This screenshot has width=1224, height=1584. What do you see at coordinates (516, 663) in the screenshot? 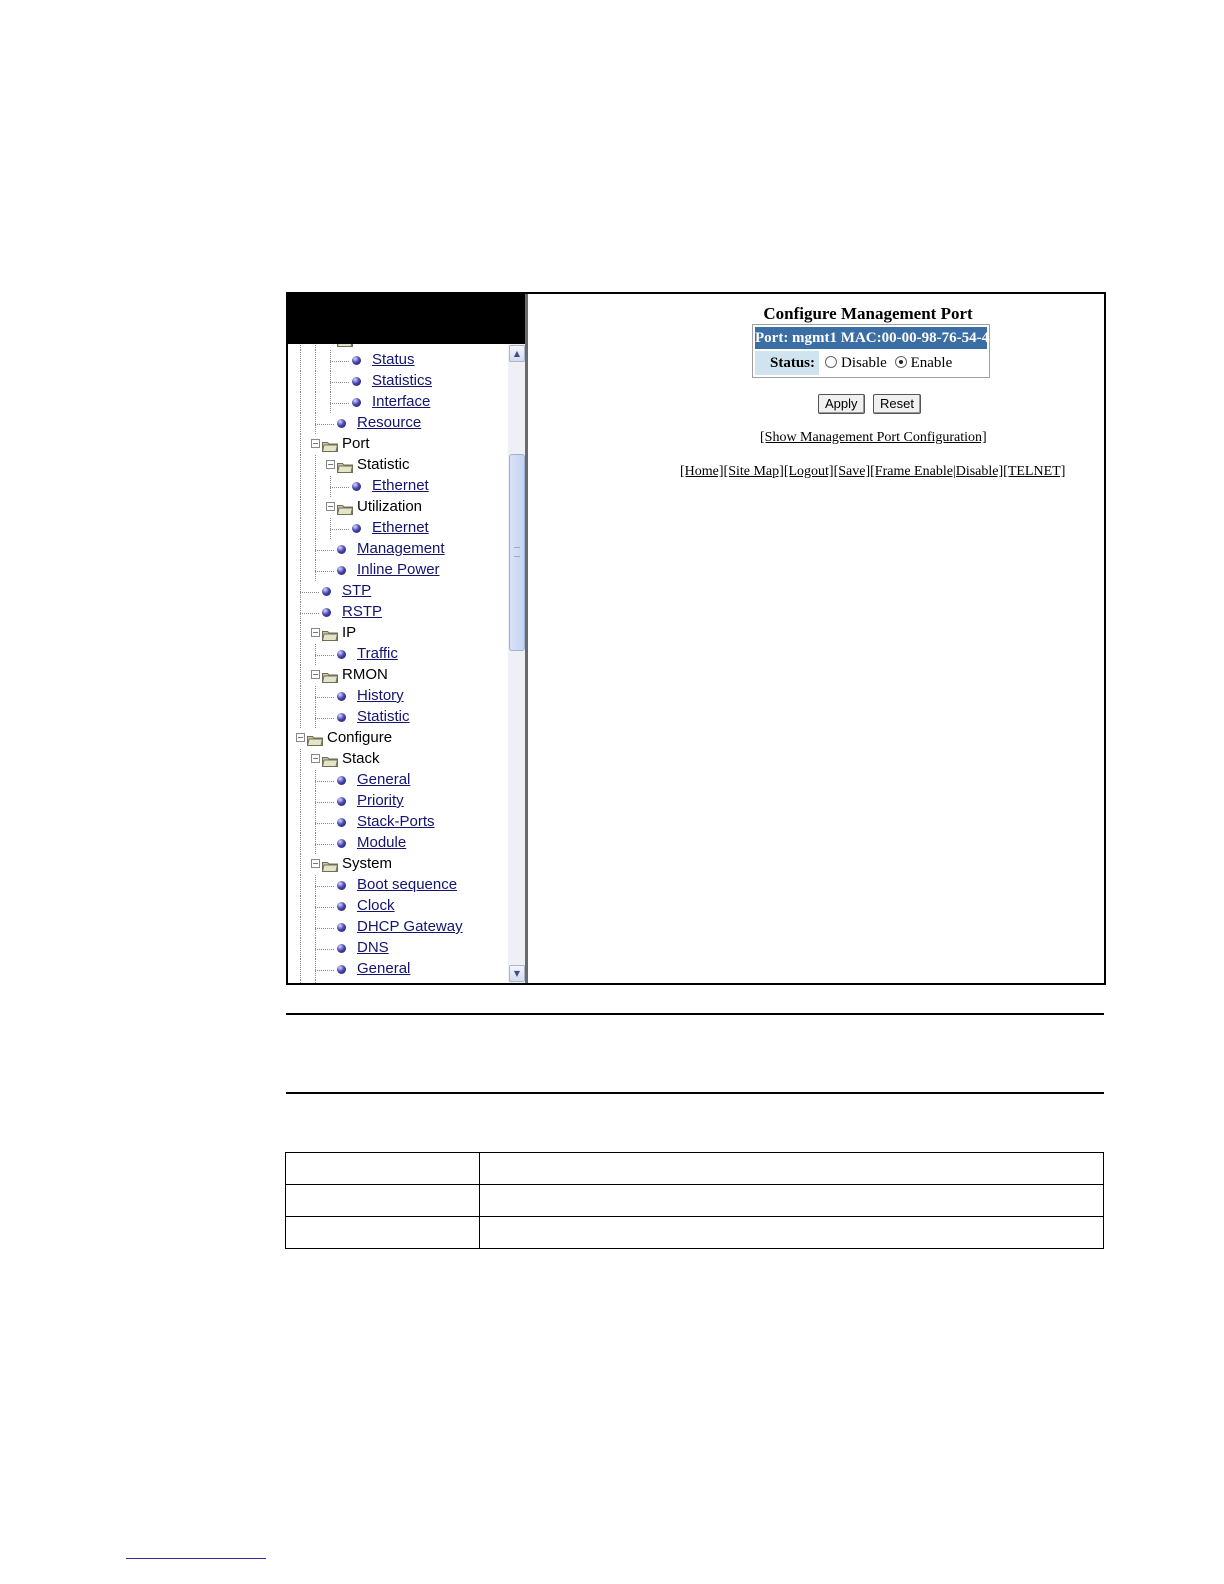
I see `nav-scrollbar: ▲ ▼` at bounding box center [516, 663].